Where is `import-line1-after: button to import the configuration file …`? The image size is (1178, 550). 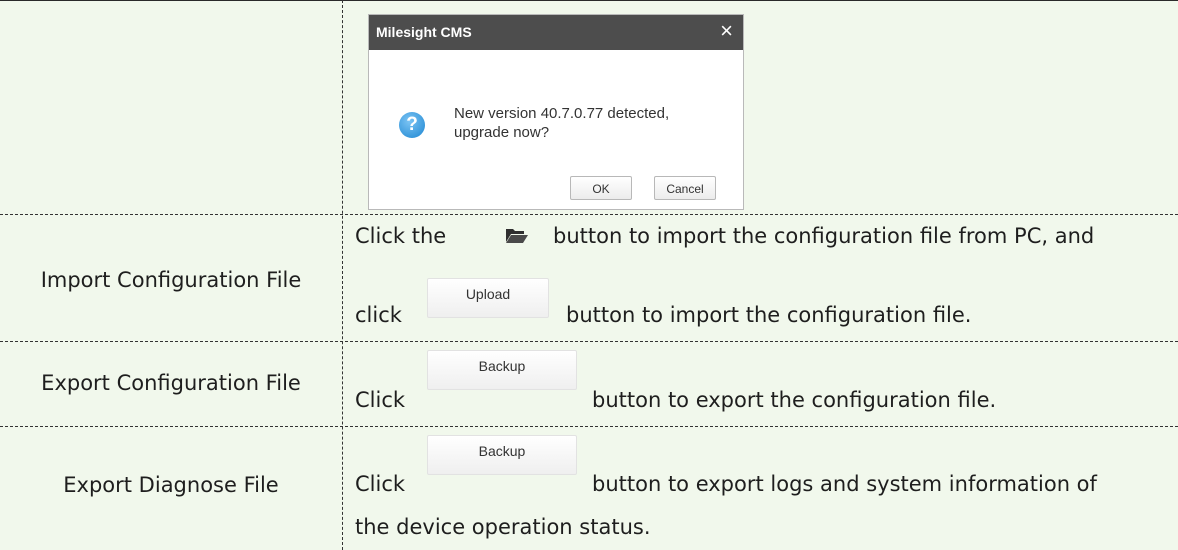 import-line1-after: button to import the configuration file … is located at coordinates (824, 236).